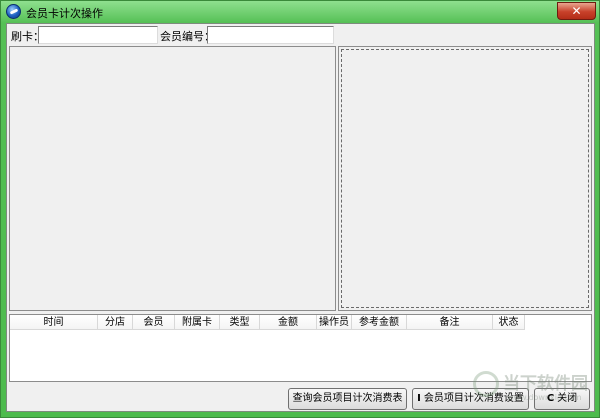 The image size is (600, 418). I want to click on query-consumption-label: 查询会员项目计次消费表, so click(347, 398).